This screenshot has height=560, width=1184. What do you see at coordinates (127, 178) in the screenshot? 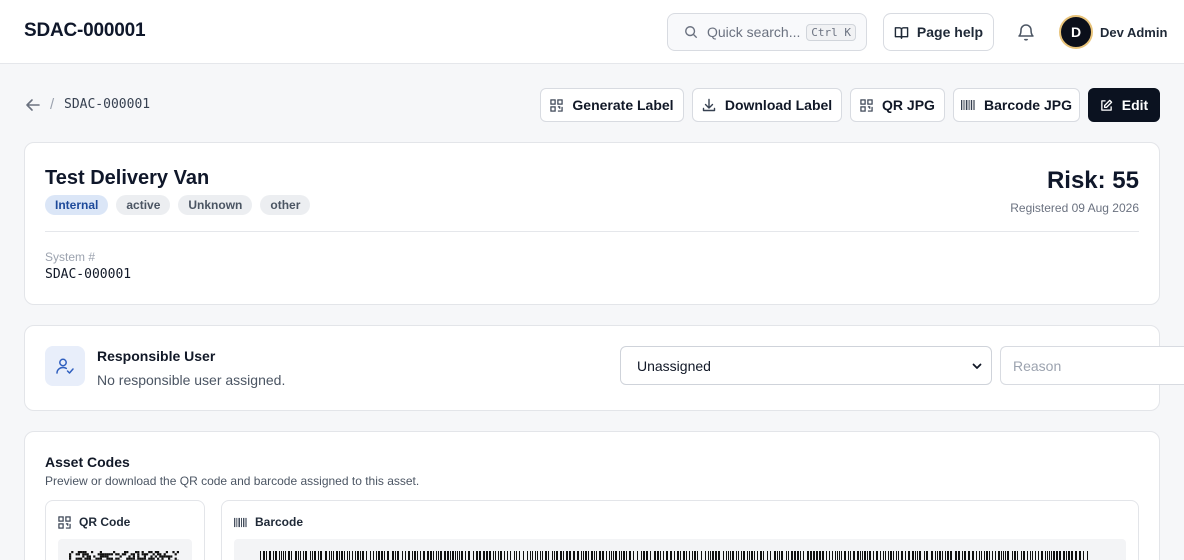
I see `asset-name: Test Delivery Van` at bounding box center [127, 178].